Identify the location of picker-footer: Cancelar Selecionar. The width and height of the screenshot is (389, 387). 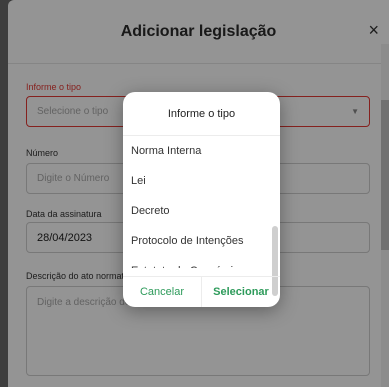
(201, 291).